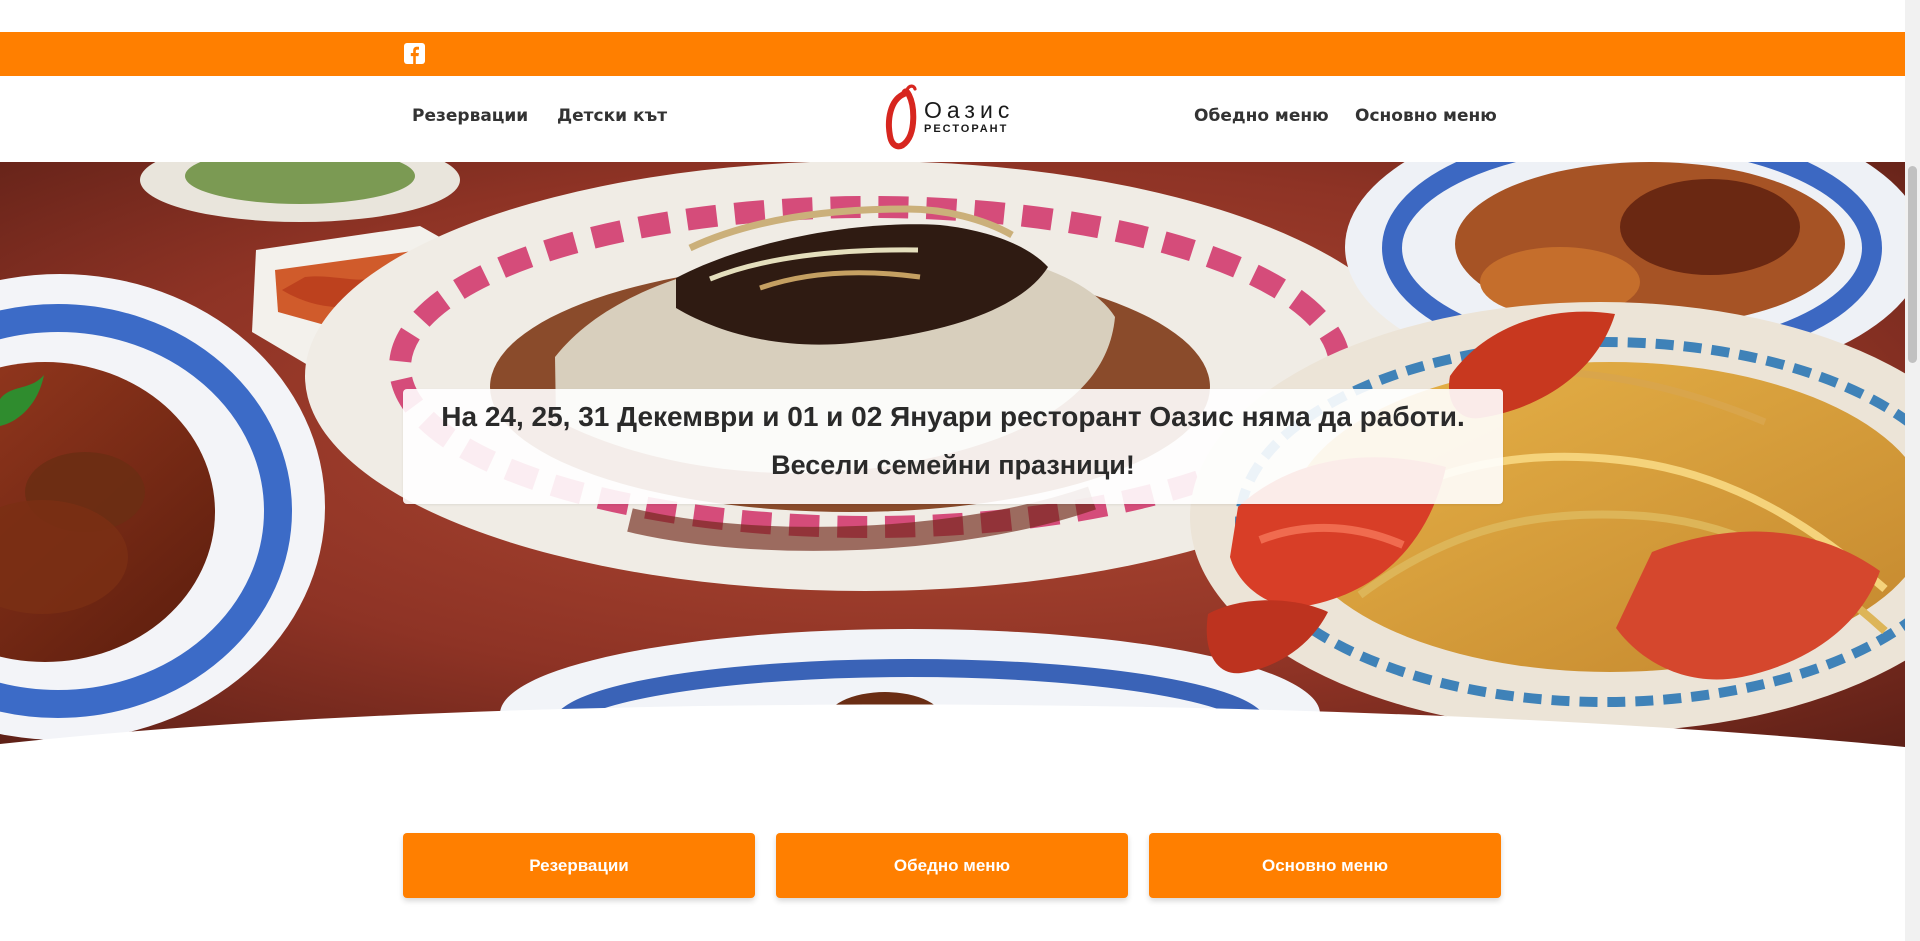 This screenshot has width=1920, height=941. I want to click on vertical-scrollbar, so click(1912, 470).